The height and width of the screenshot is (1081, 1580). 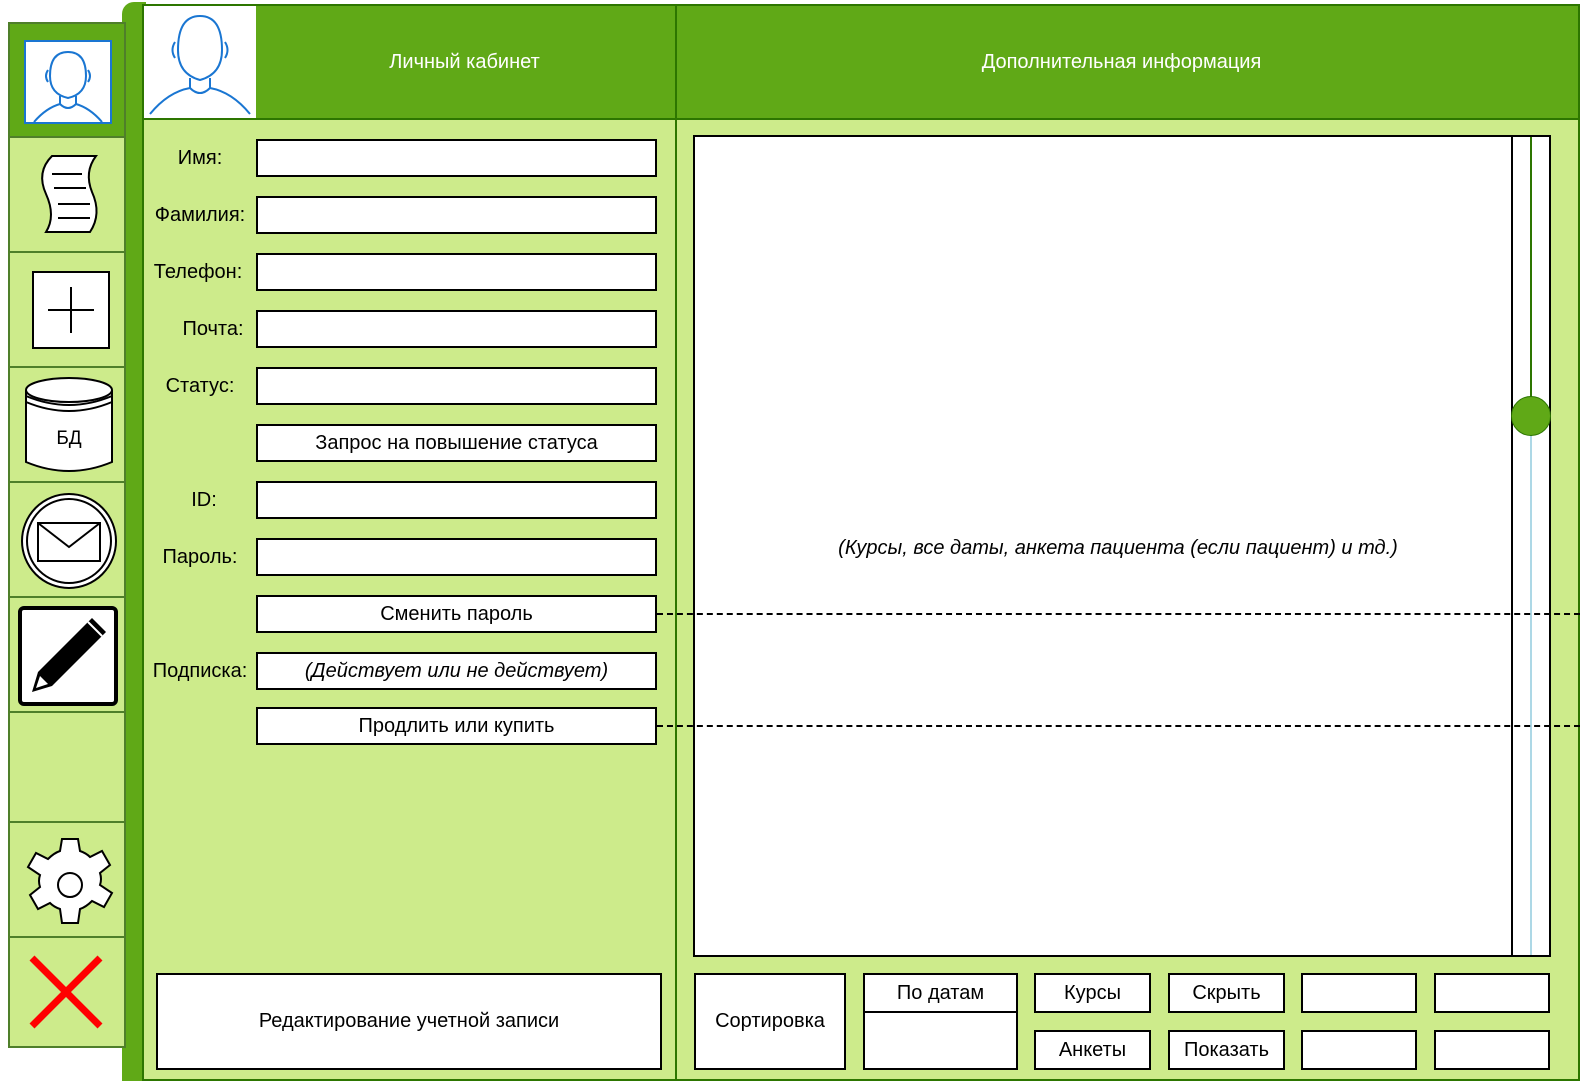 I want to click on guide-line-renew, so click(x=1118, y=726).